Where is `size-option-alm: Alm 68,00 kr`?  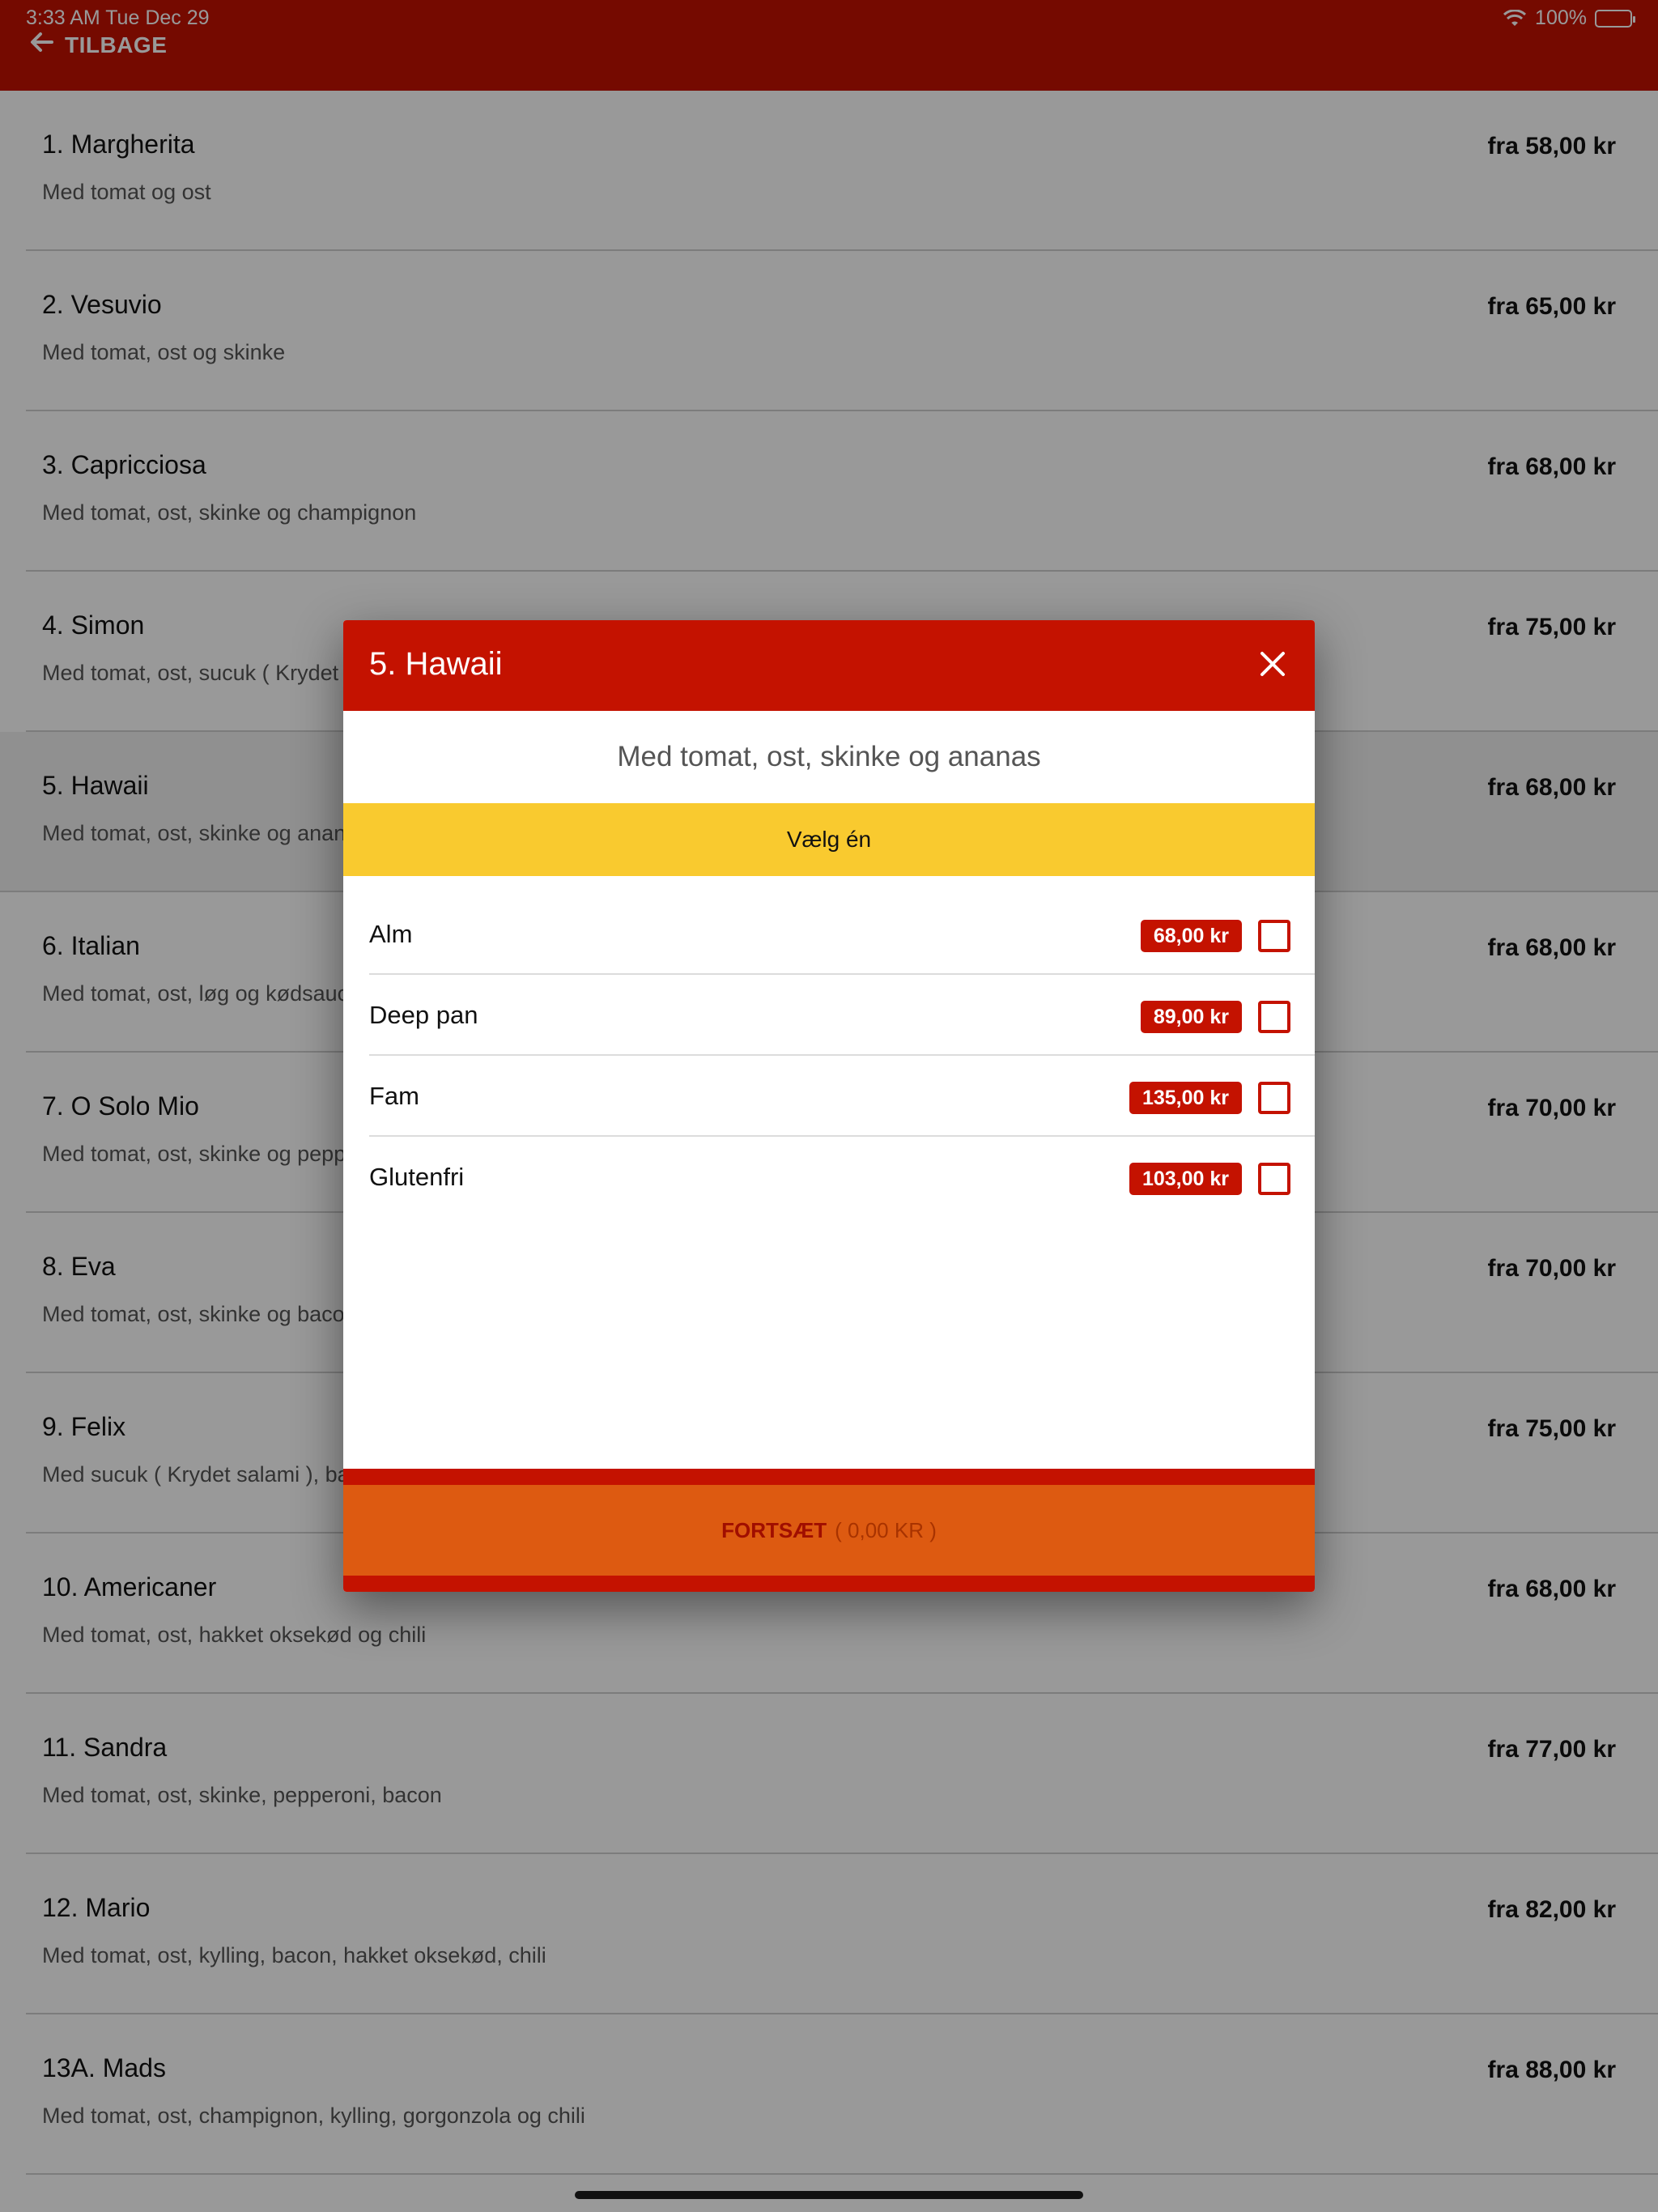
size-option-alm: Alm 68,00 kr is located at coordinates (842, 935).